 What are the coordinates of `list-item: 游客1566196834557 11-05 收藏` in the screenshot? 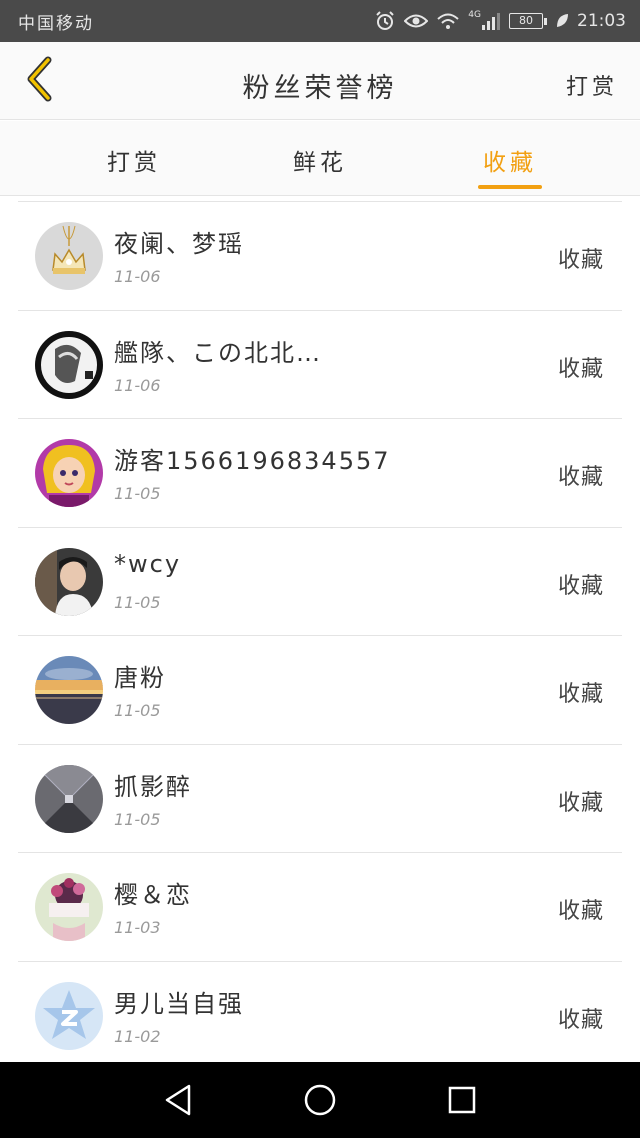 It's located at (320, 473).